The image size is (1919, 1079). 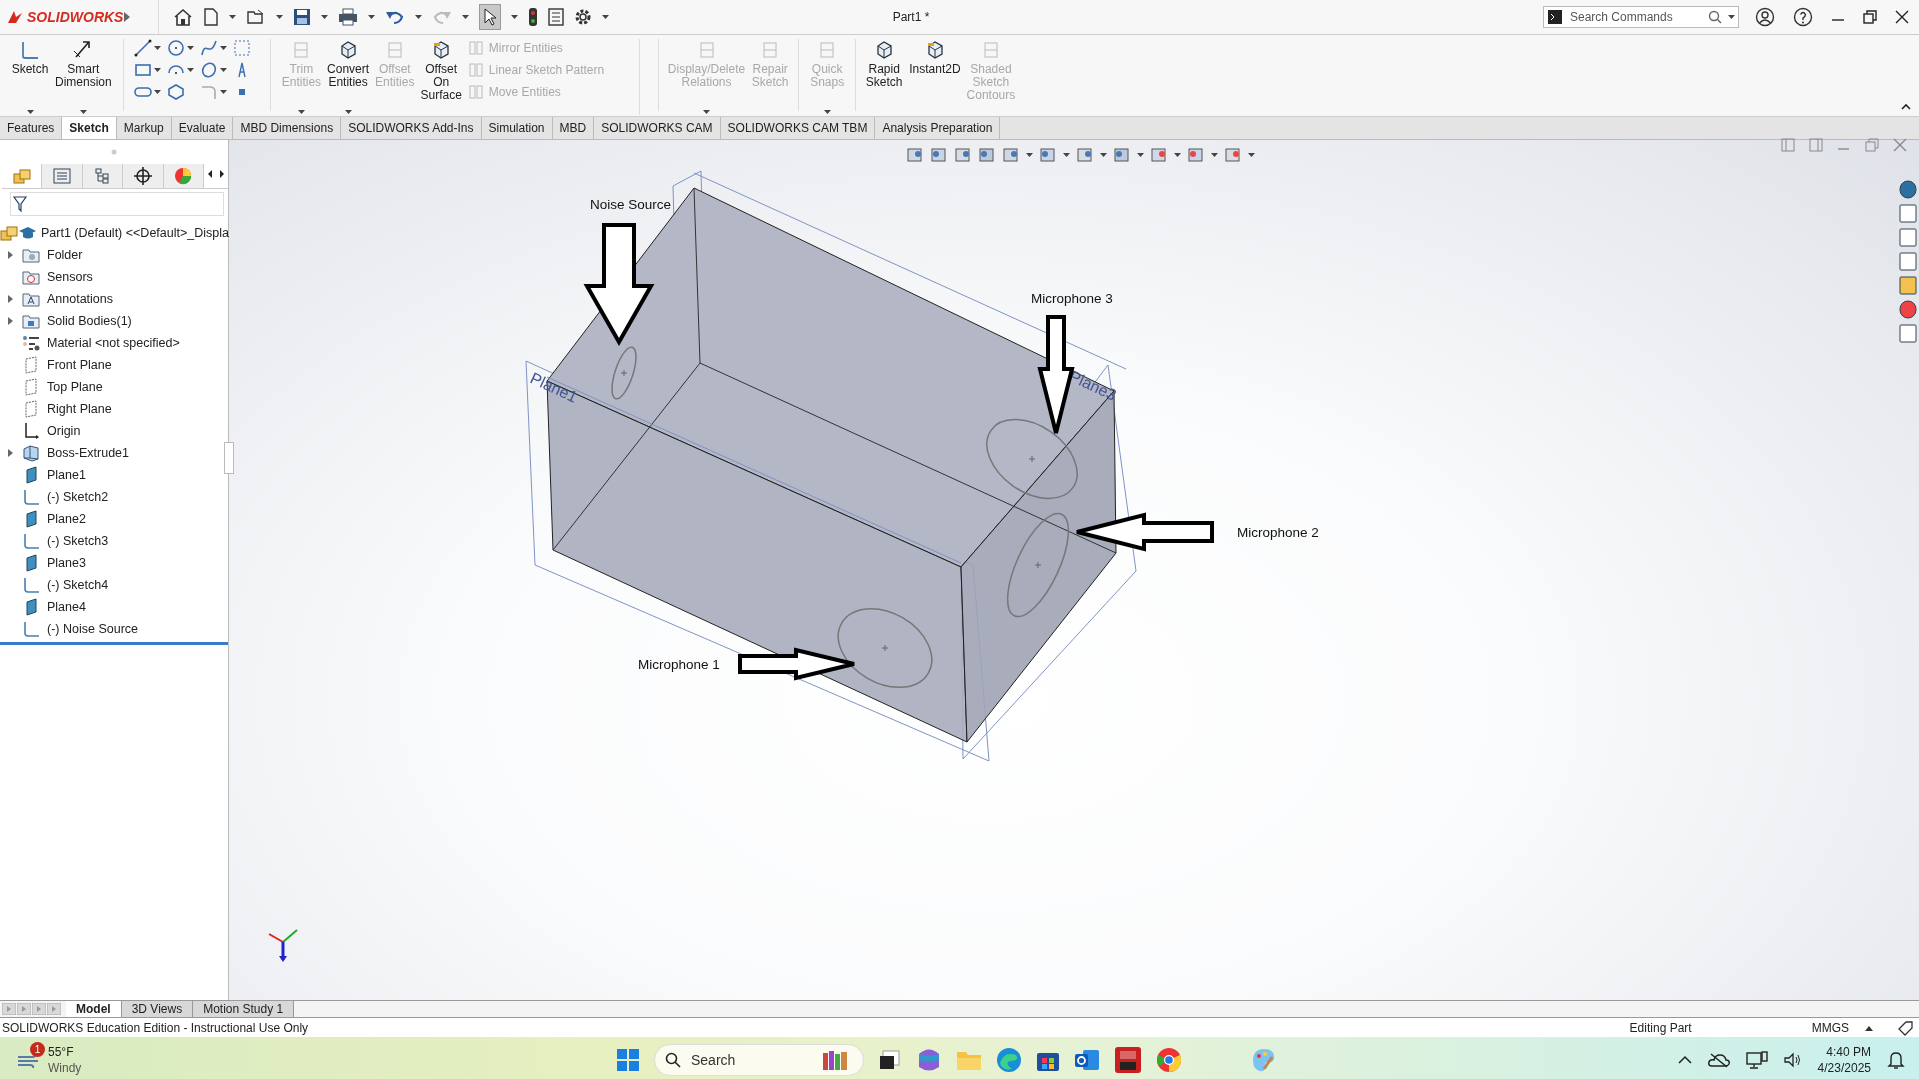 What do you see at coordinates (143, 176) in the screenshot?
I see `dimxpert-tab` at bounding box center [143, 176].